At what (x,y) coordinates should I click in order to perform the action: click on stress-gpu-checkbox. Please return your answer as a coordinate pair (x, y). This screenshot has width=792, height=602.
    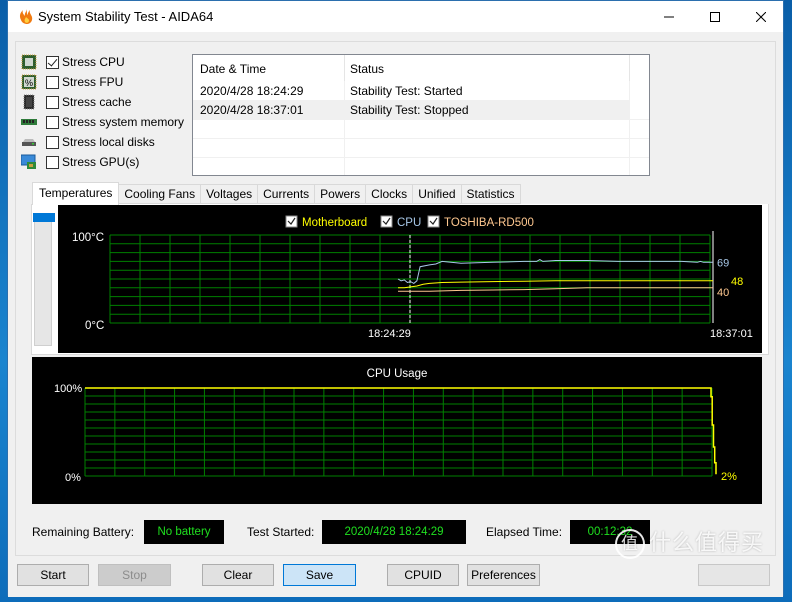
    Looking at the image, I should click on (52, 162).